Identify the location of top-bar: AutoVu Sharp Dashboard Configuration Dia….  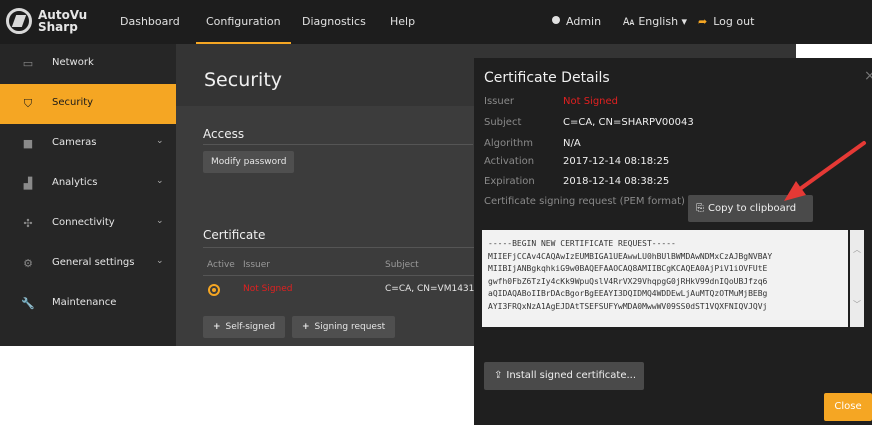
(436, 22).